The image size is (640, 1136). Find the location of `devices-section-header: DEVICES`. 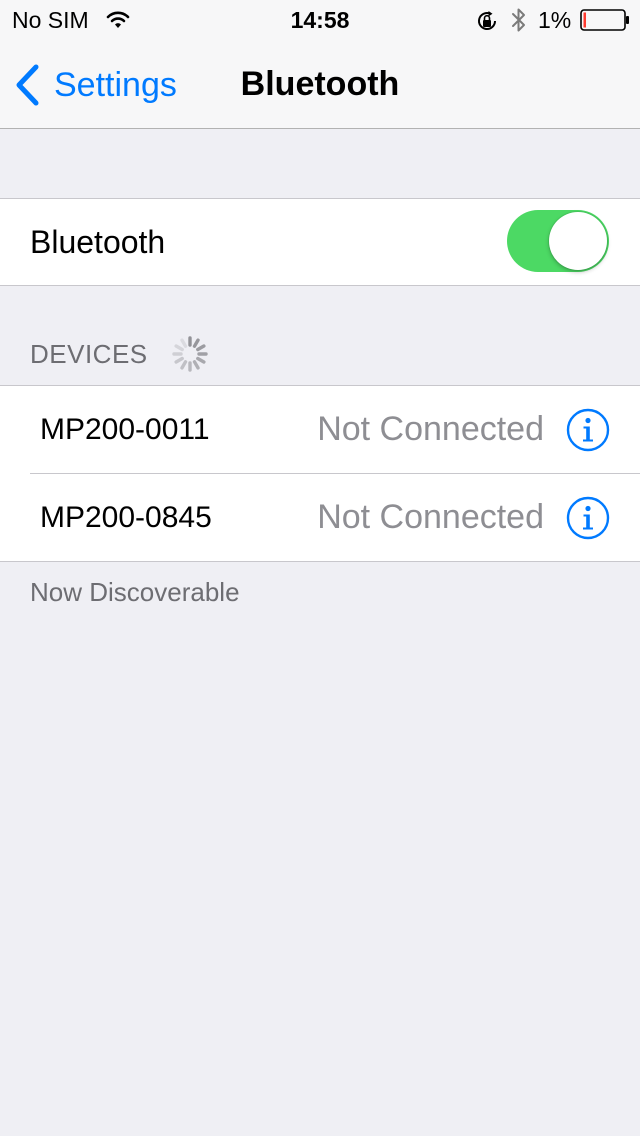

devices-section-header: DEVICES is located at coordinates (120, 354).